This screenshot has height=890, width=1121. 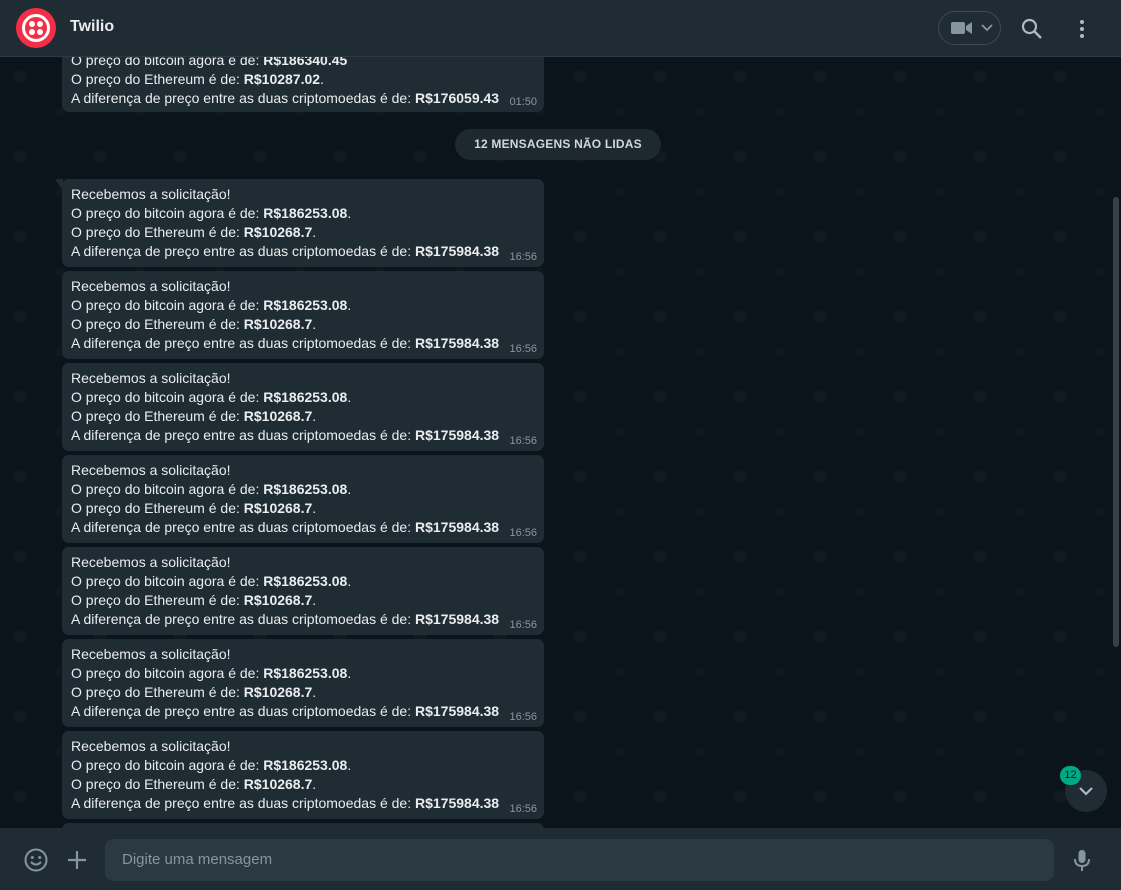 I want to click on video-call-icon, so click(x=961, y=28).